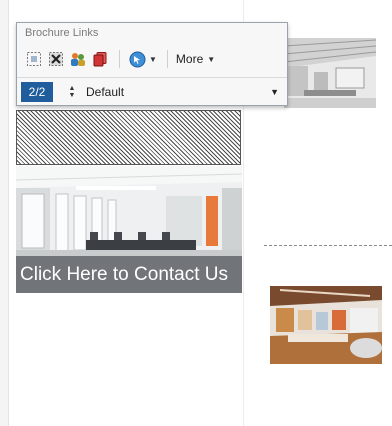  I want to click on more-menu-button: More ▼, so click(197, 59).